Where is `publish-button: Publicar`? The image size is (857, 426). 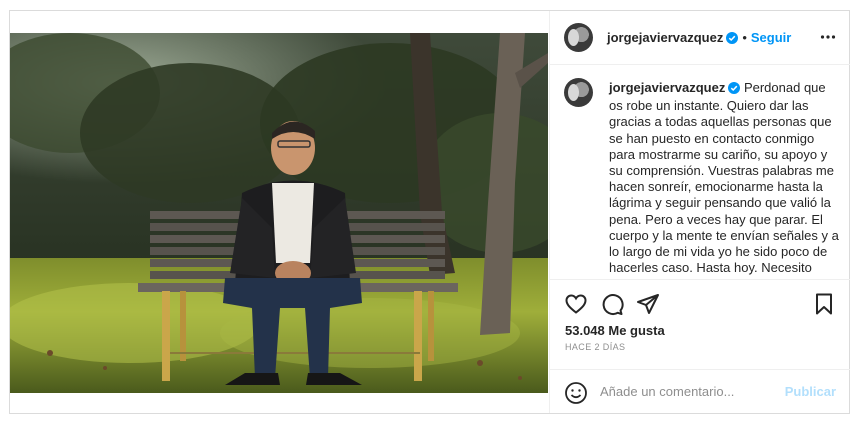
publish-button: Publicar is located at coordinates (810, 391).